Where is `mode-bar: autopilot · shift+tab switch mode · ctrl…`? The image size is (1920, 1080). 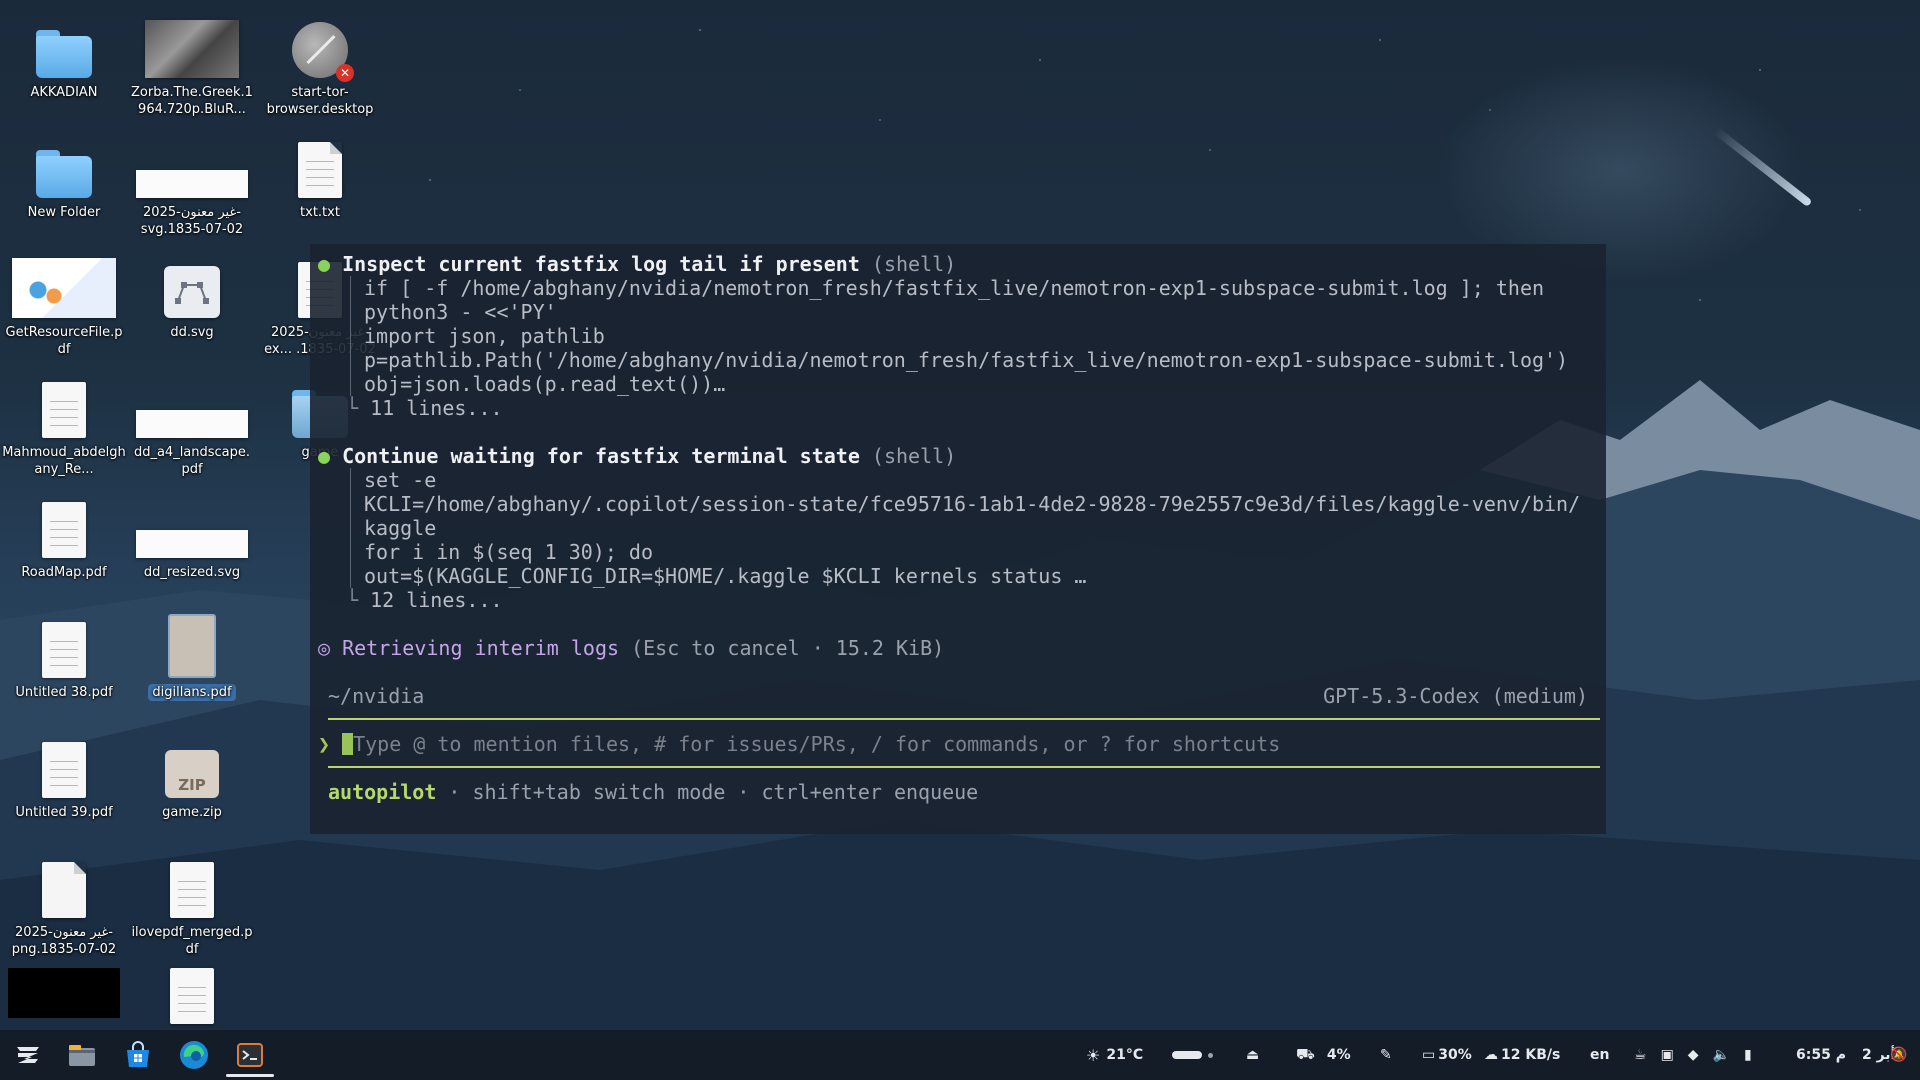 mode-bar: autopilot · shift+tab switch mode · ctrl… is located at coordinates (653, 792).